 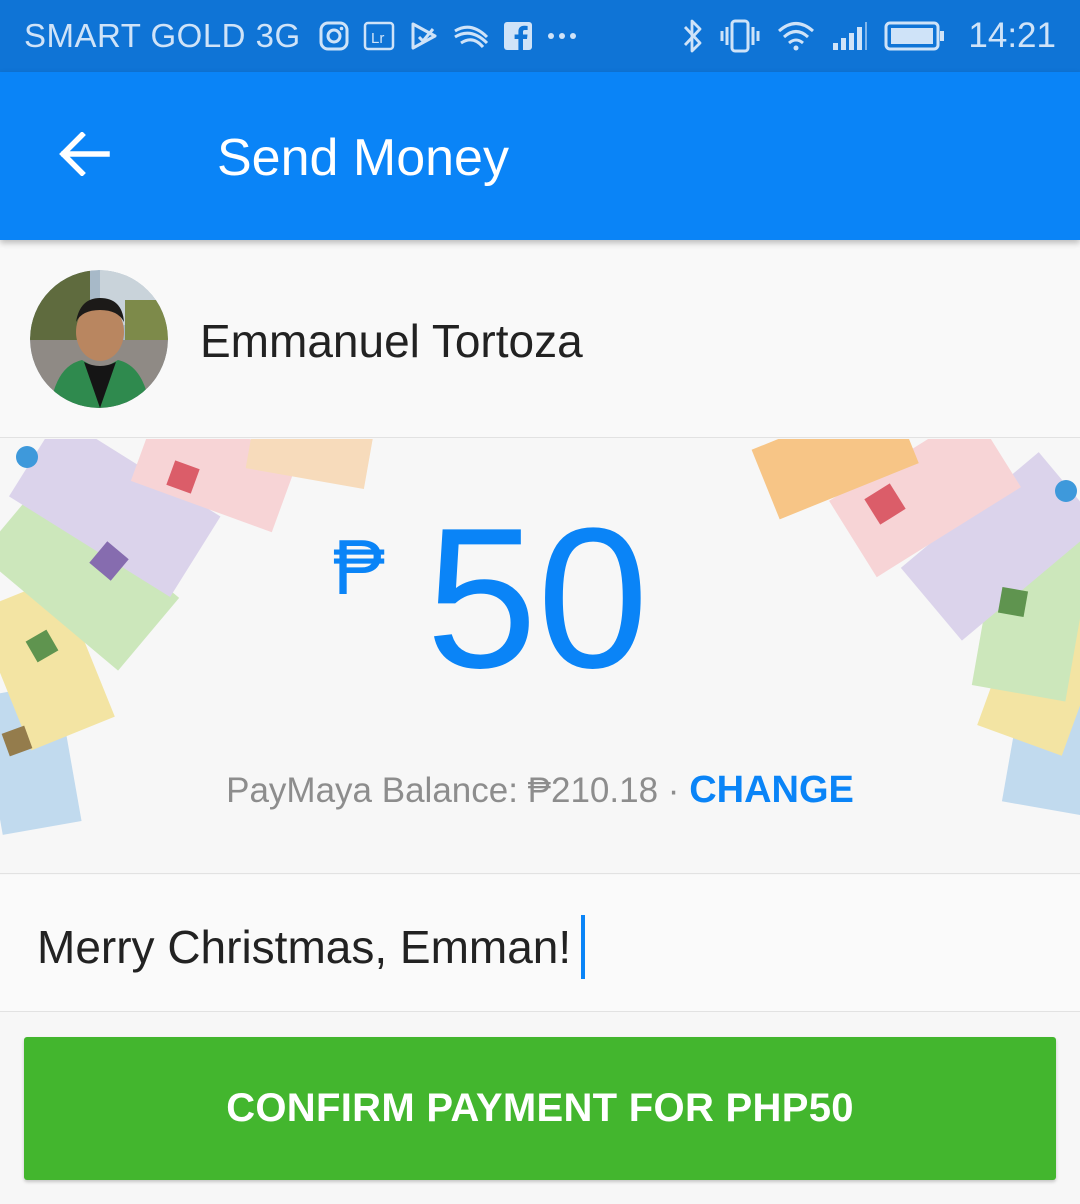 I want to click on facebook-icon, so click(x=518, y=36).